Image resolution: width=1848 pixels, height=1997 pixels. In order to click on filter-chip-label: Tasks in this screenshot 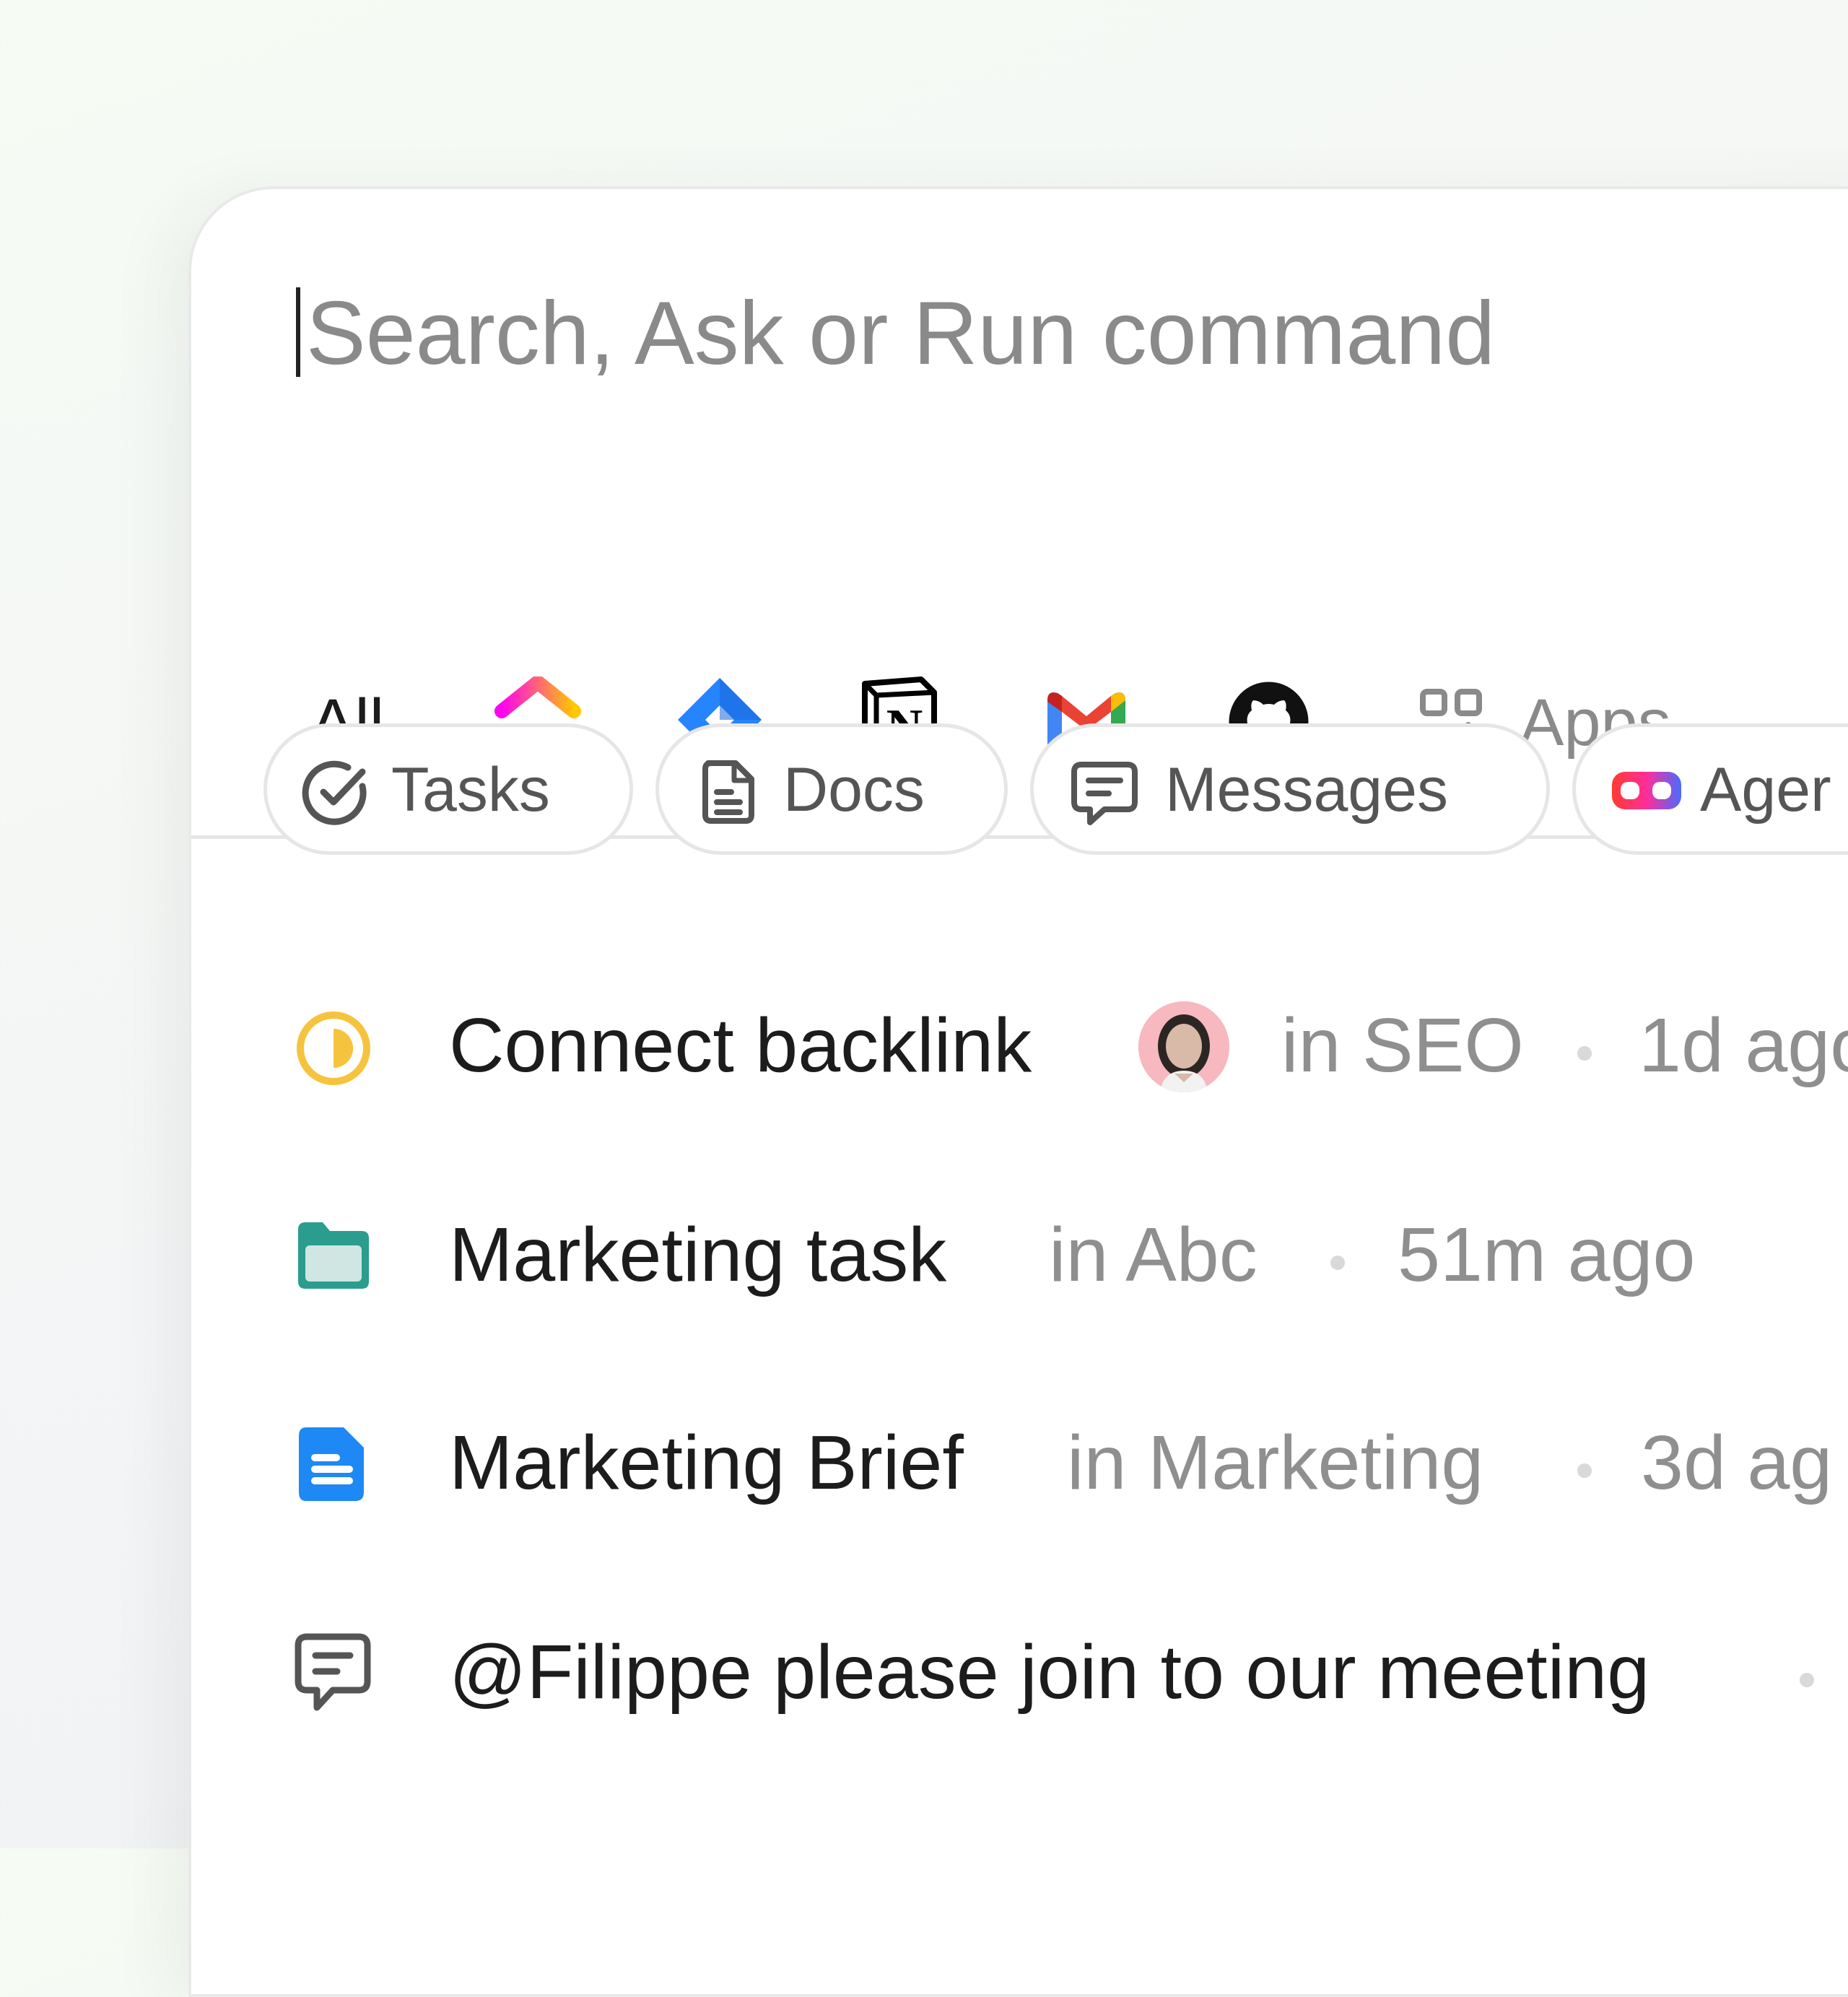, I will do `click(471, 790)`.